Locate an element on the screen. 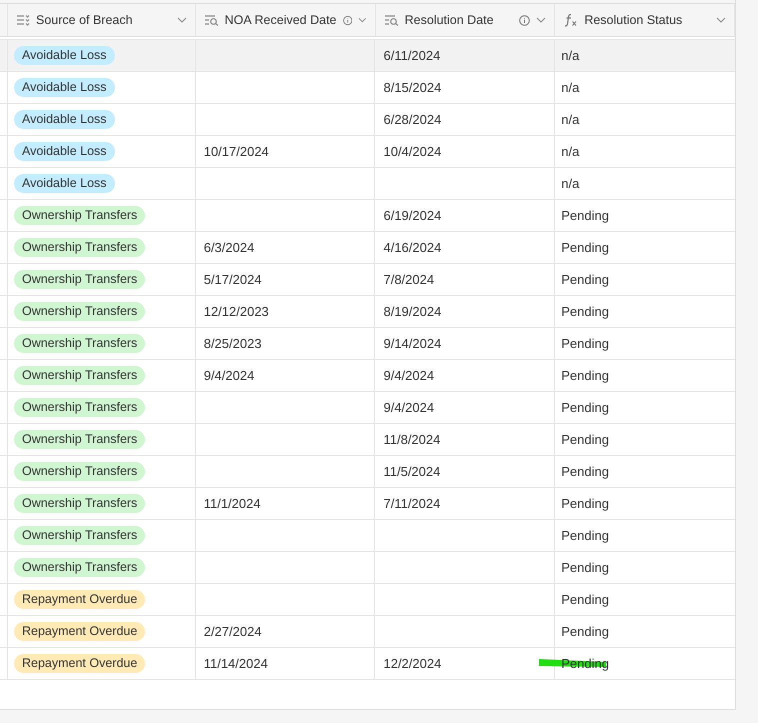 The height and width of the screenshot is (723, 758). table-row: Repayment Overdue Pending is located at coordinates (367, 600).